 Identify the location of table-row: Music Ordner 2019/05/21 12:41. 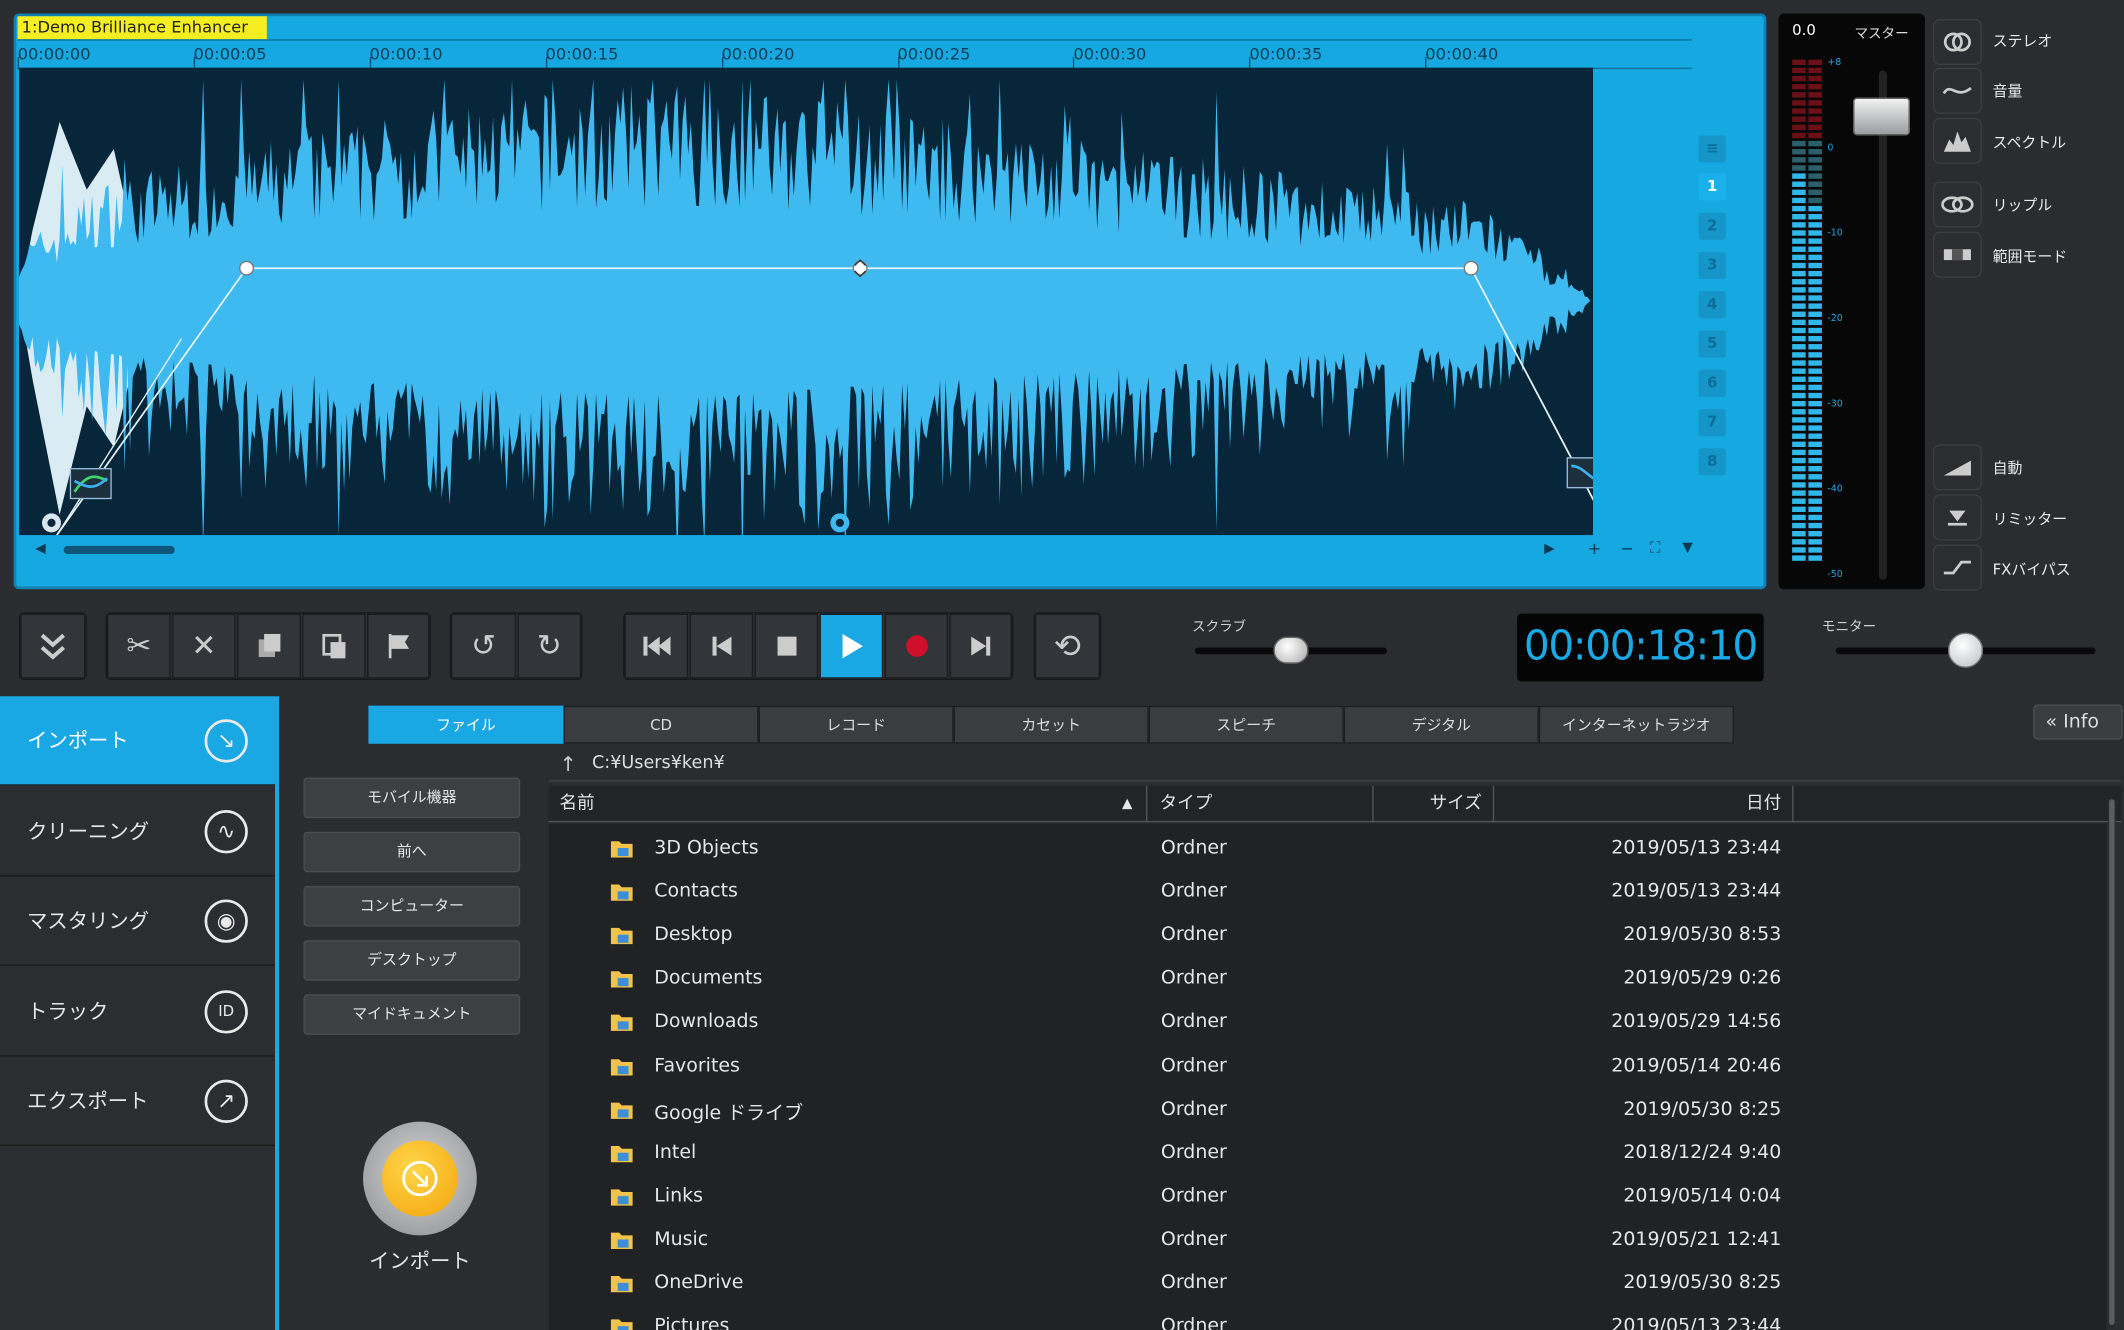
(1328, 1239).